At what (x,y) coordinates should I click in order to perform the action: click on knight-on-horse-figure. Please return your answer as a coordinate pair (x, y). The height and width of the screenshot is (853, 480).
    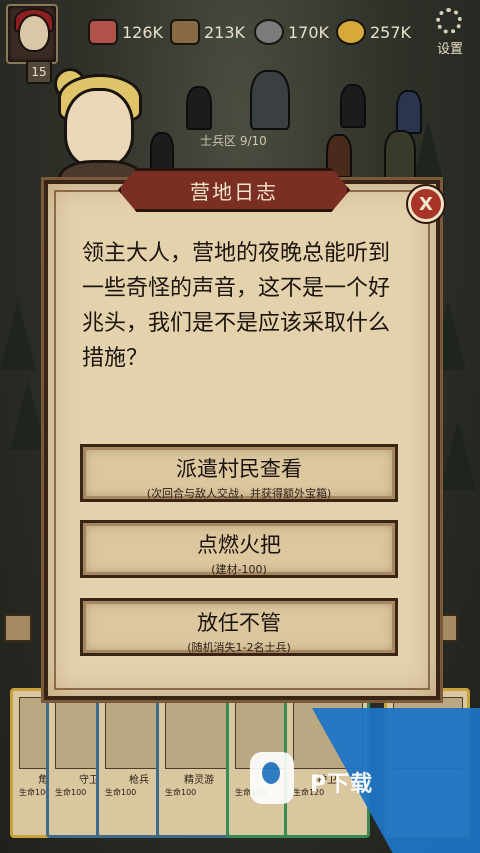
    Looking at the image, I should click on (270, 100).